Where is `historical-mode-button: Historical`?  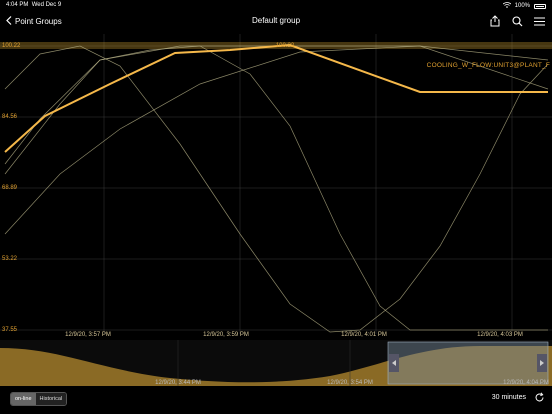
historical-mode-button: Historical is located at coordinates (51, 399).